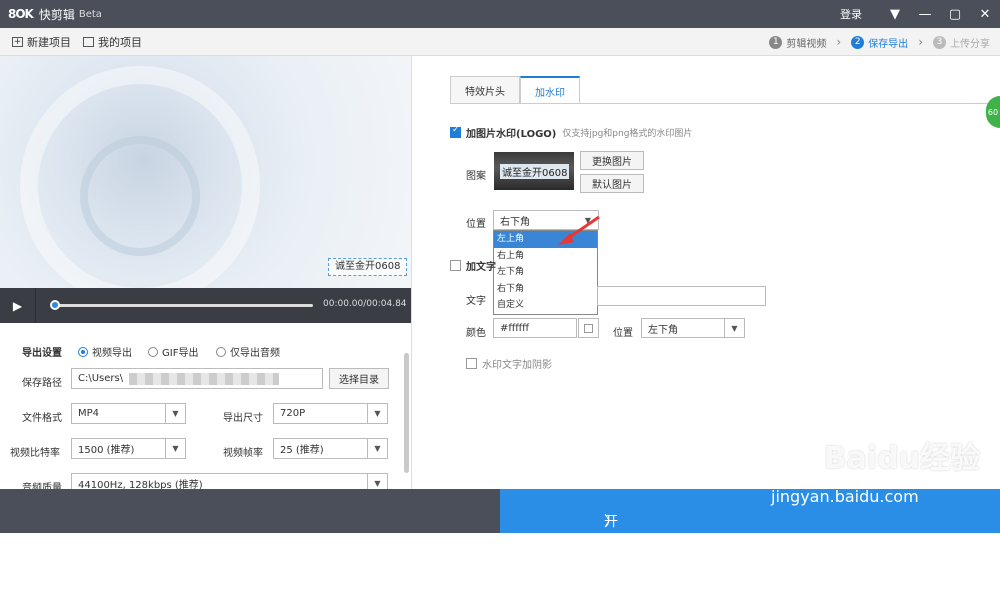  I want to click on baidu-brand-watermark: Baidu经验, so click(901, 458).